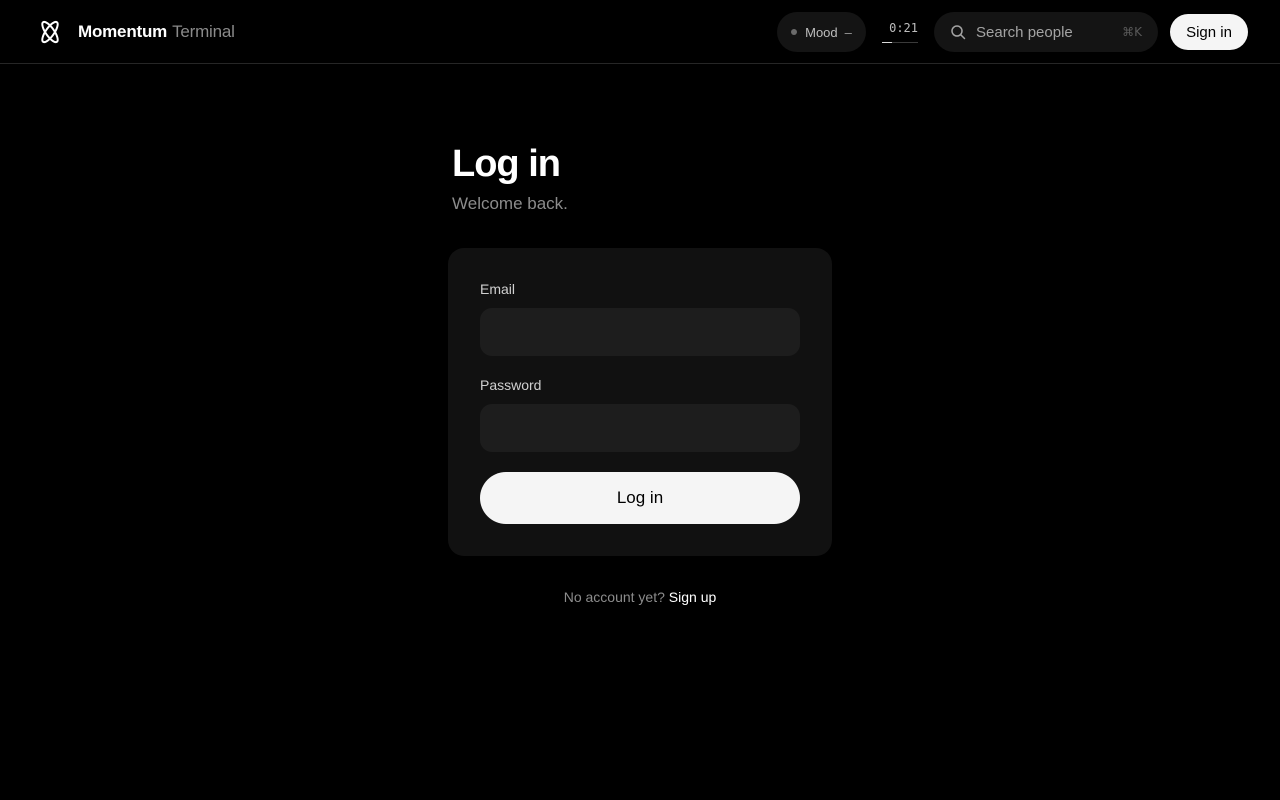 Image resolution: width=1280 pixels, height=800 pixels. What do you see at coordinates (1209, 32) in the screenshot?
I see `sign-in-button: Sign in` at bounding box center [1209, 32].